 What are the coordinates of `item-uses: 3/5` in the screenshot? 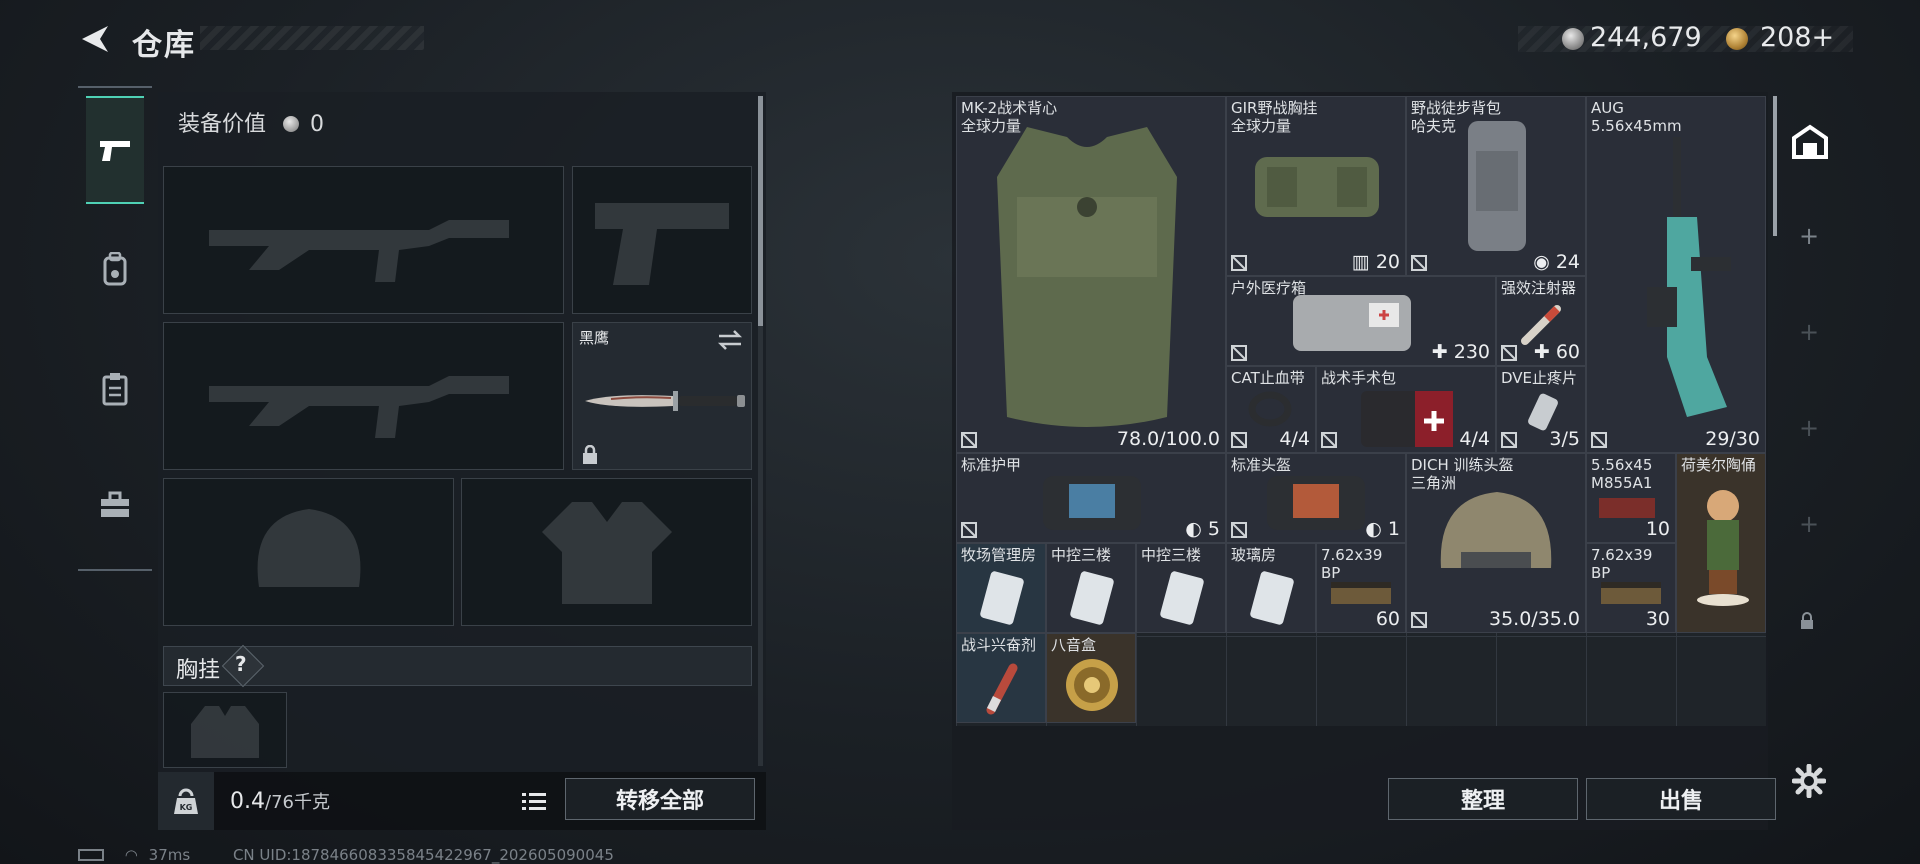 It's located at (1564, 439).